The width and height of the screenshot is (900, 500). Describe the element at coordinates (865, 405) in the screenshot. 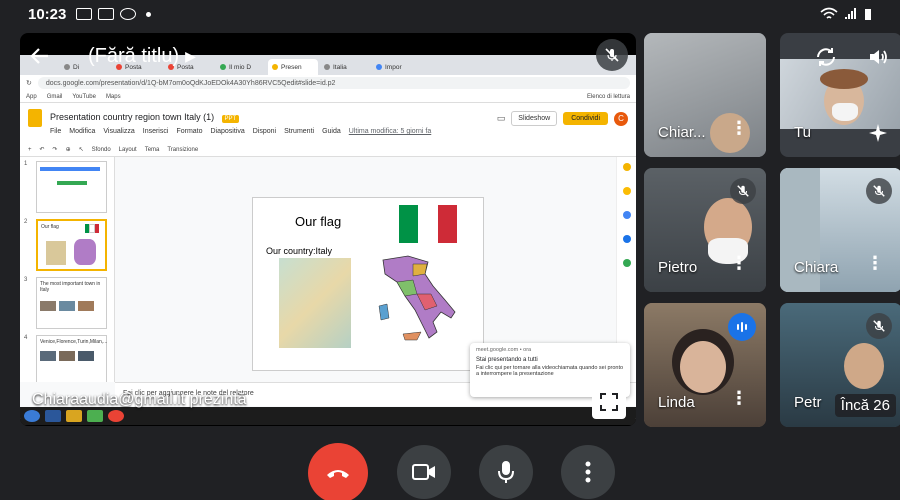

I see `more-participants-button: Încă 26` at that location.